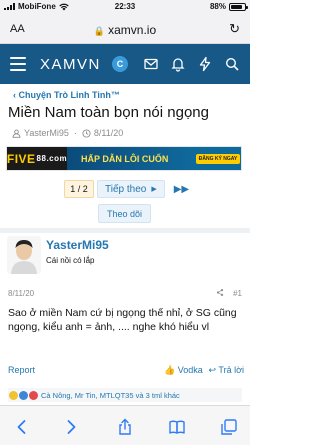 The image size is (320, 445). What do you see at coordinates (205, 64) in the screenshot?
I see `lightning-icon` at bounding box center [205, 64].